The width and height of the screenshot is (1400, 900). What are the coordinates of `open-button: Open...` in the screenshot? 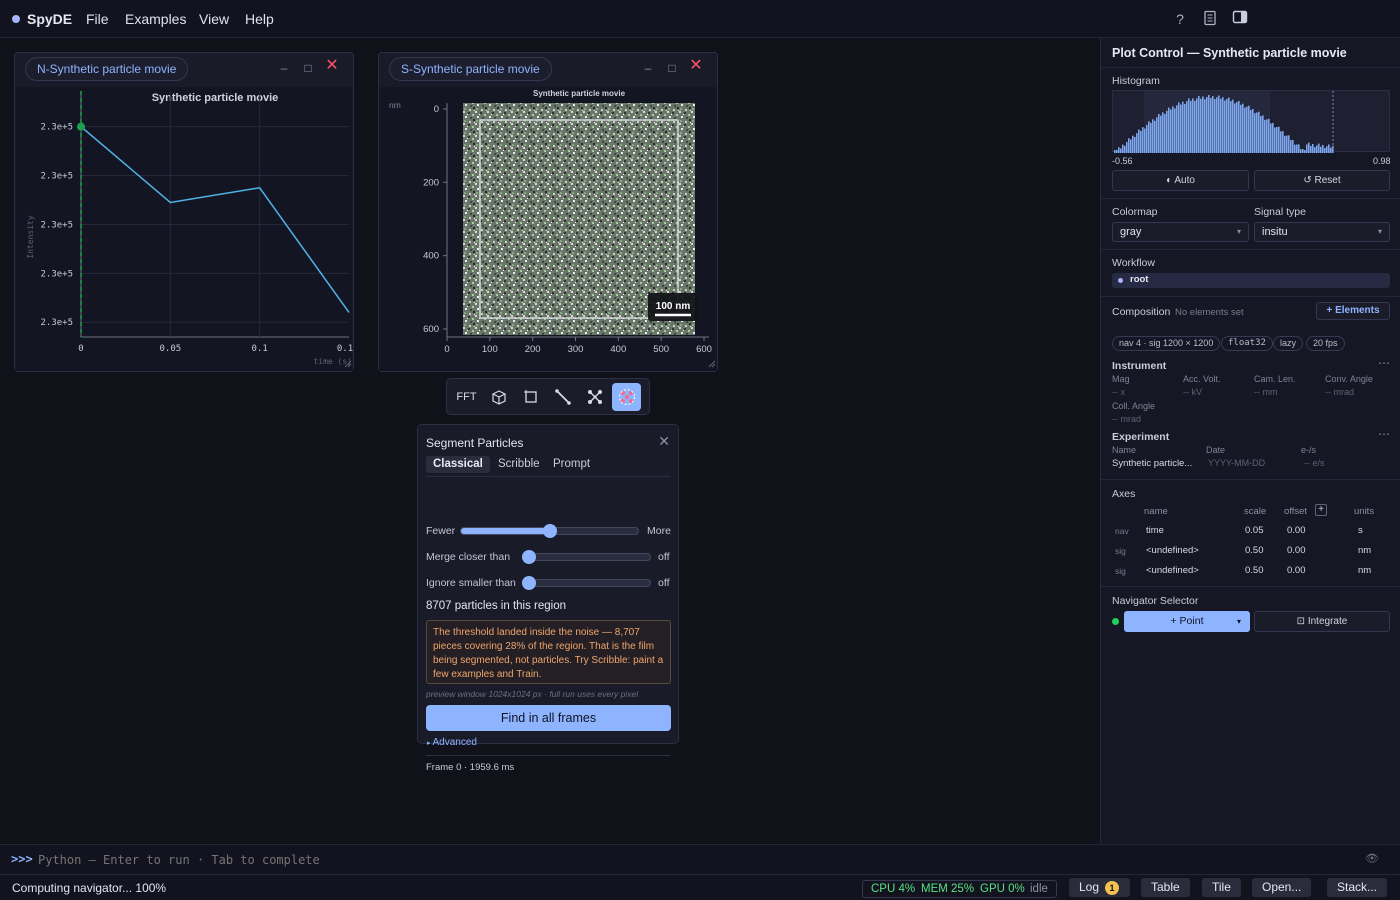 It's located at (1282, 887).